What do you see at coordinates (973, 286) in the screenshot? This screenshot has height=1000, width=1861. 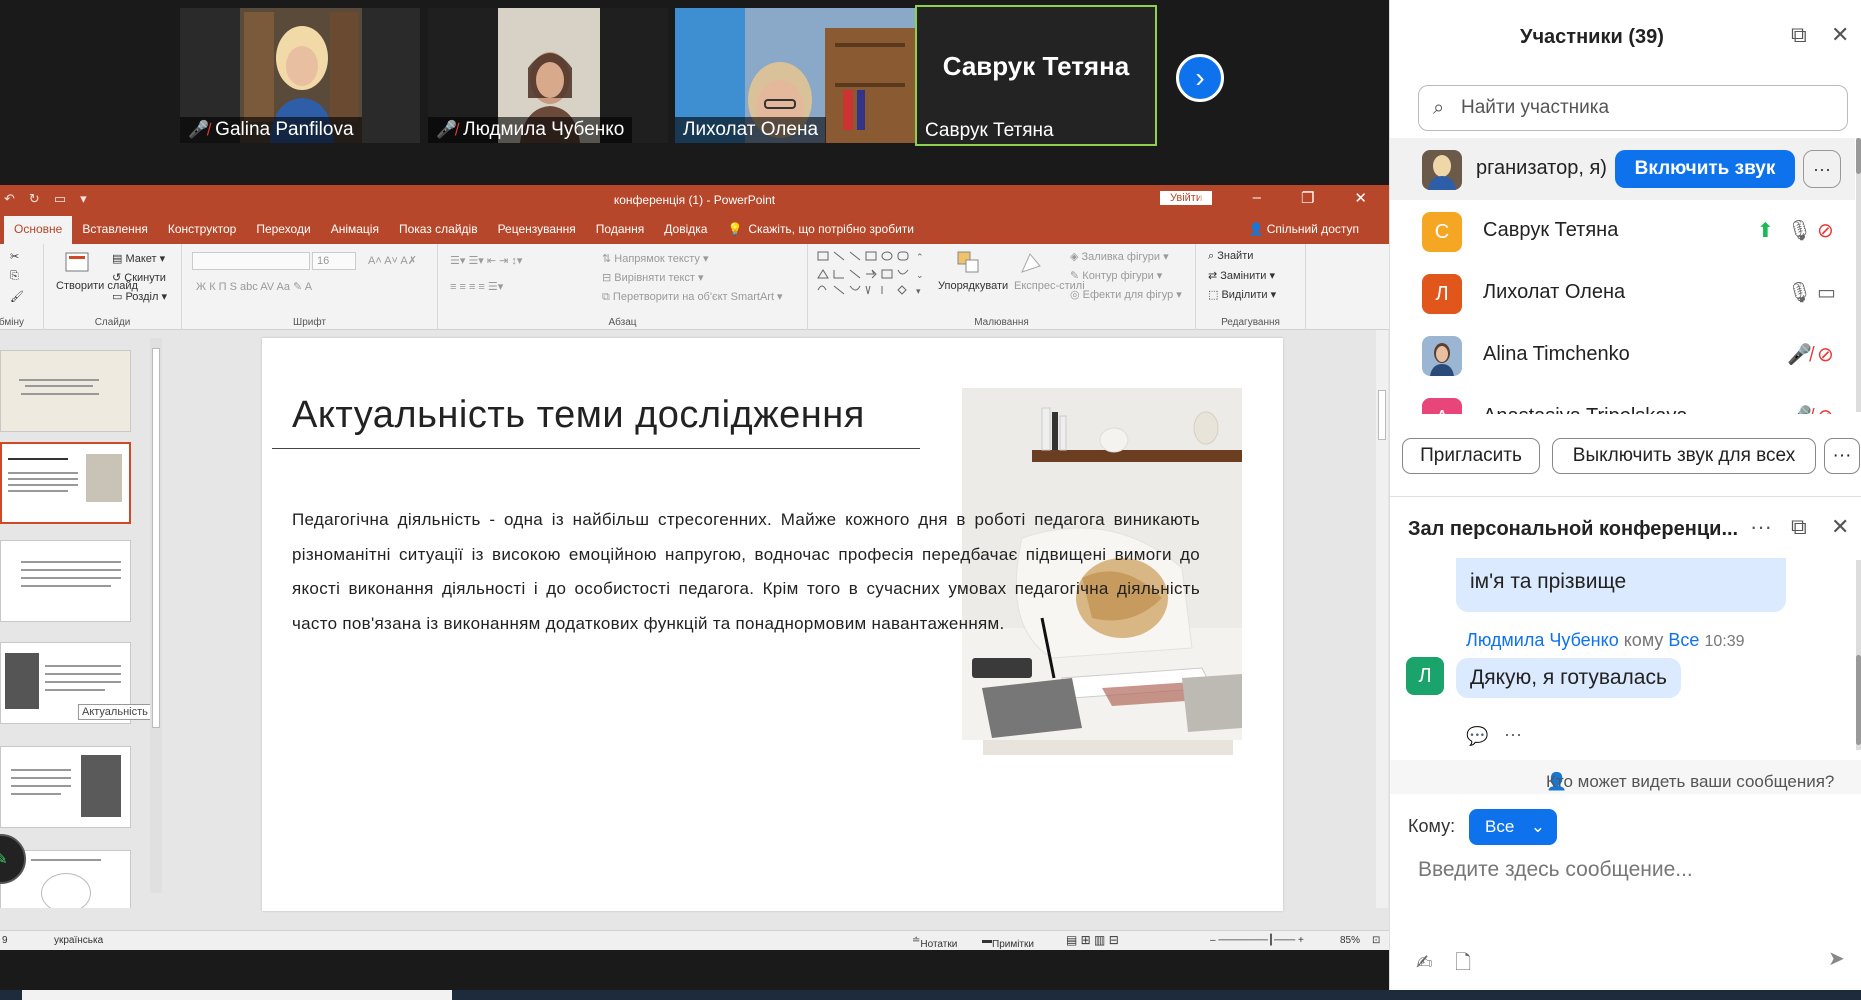 I see `arrange-button: Упорядкувати` at bounding box center [973, 286].